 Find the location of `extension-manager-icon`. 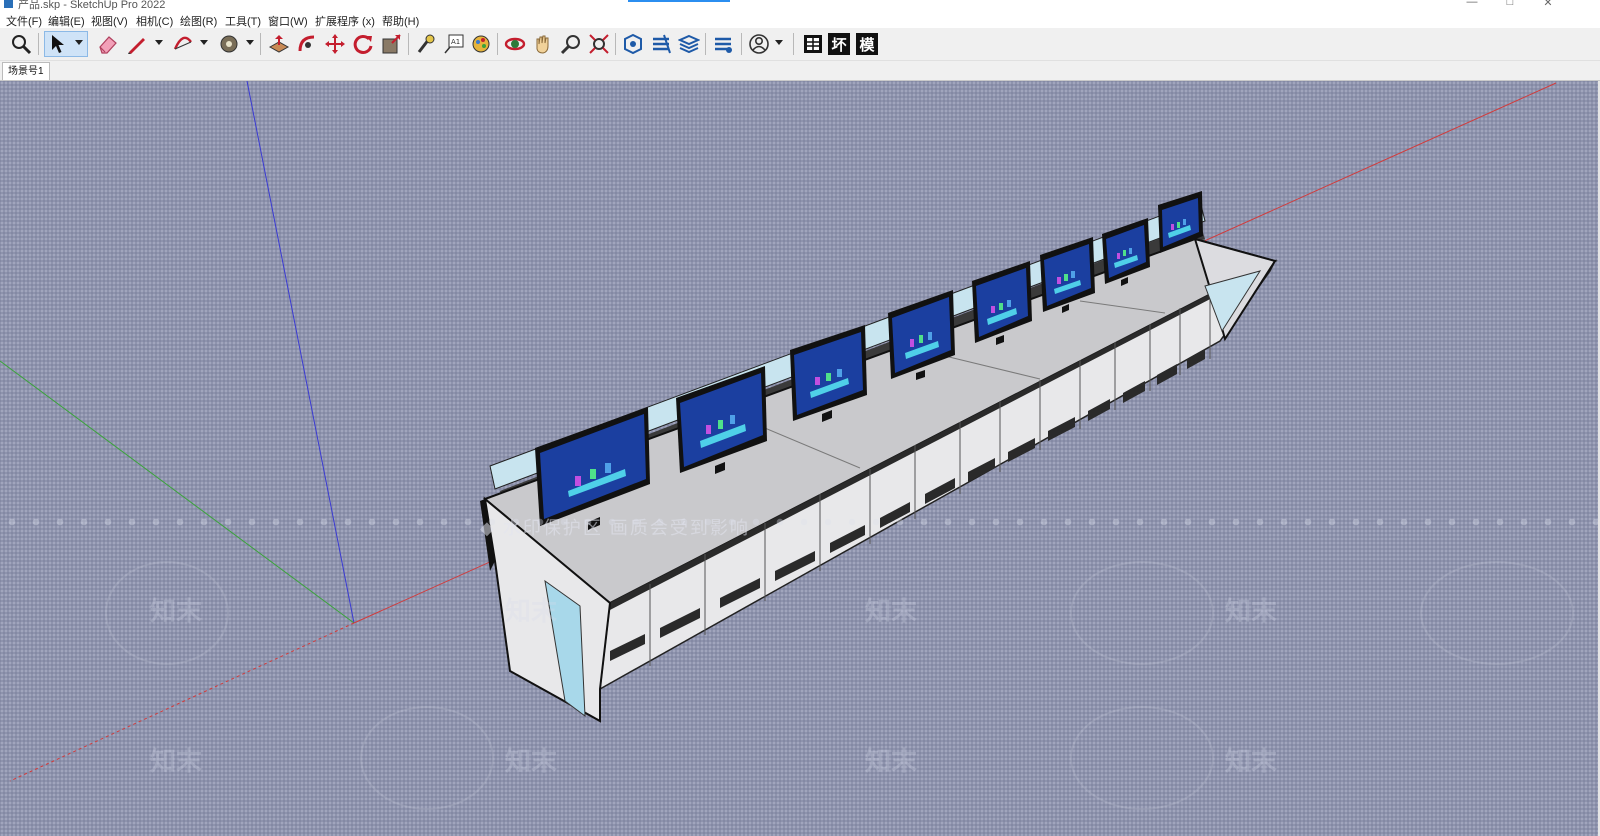

extension-manager-icon is located at coordinates (723, 44).